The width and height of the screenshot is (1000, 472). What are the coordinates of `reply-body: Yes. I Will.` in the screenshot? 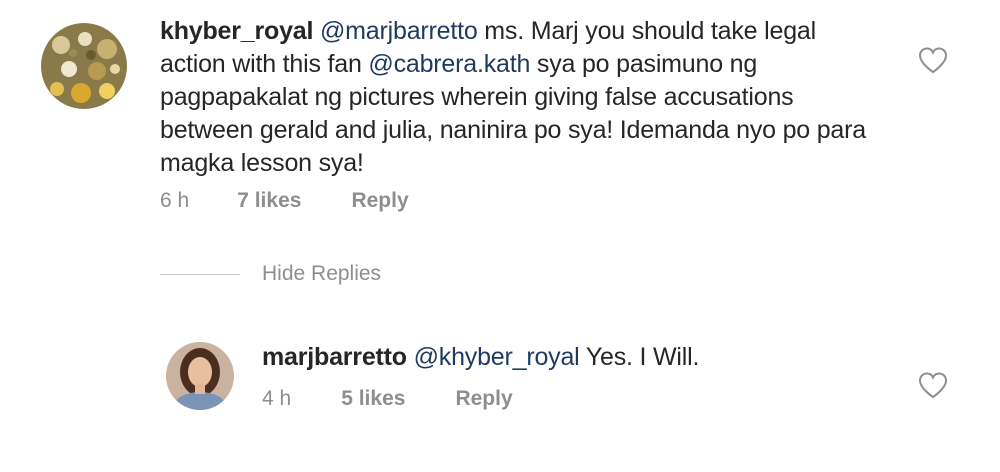 It's located at (639, 357).